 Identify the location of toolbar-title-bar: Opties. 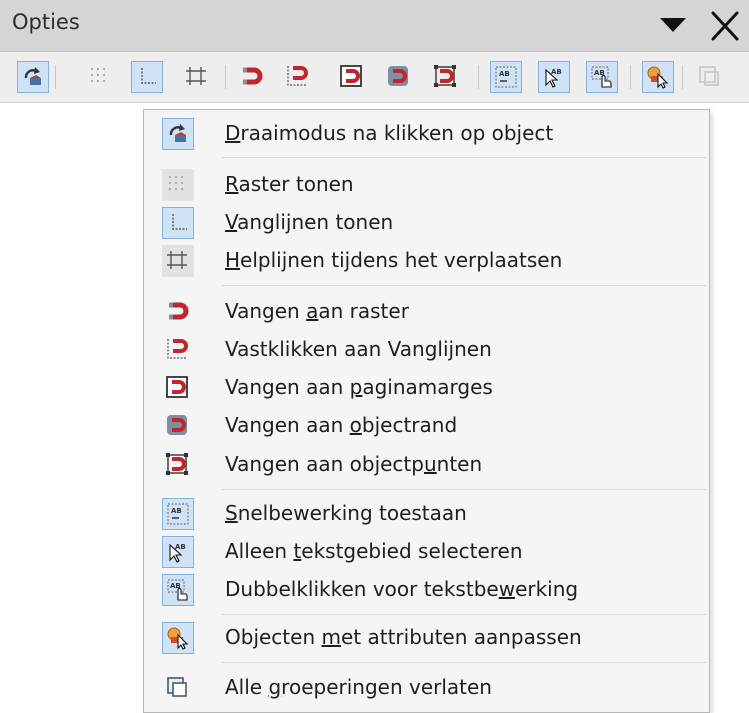
(374, 26).